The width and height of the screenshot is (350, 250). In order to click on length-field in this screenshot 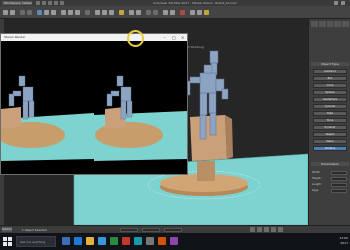, I will do `click(339, 185)`.